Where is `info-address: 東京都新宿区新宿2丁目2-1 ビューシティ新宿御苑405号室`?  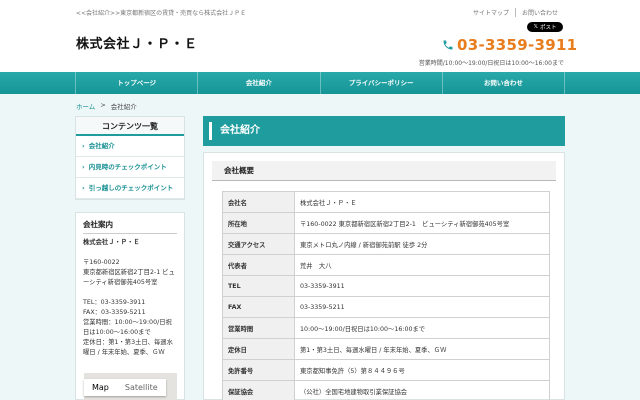
info-address: 東京都新宿区新宿2丁目2-1 ビューシティ新宿御苑405号室 is located at coordinates (129, 277).